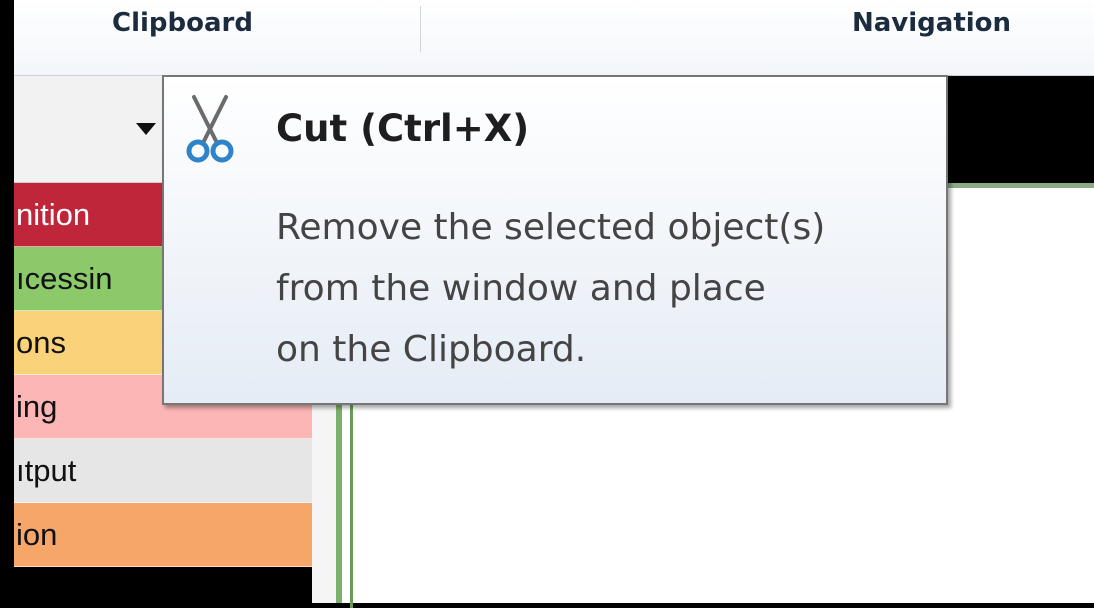  What do you see at coordinates (554, 38) in the screenshot?
I see `ribbon-group-labels: Clipboard Navigation` at bounding box center [554, 38].